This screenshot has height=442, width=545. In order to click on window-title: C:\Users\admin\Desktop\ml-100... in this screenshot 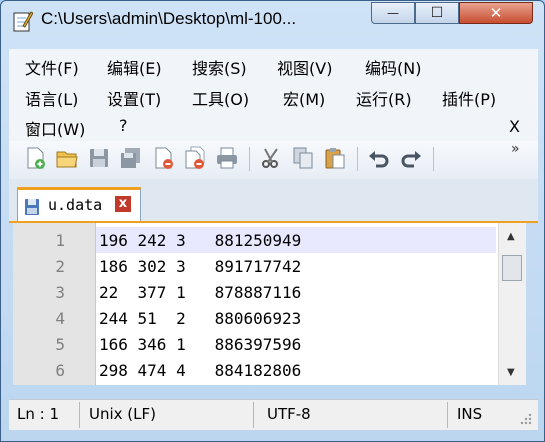, I will do `click(169, 18)`.